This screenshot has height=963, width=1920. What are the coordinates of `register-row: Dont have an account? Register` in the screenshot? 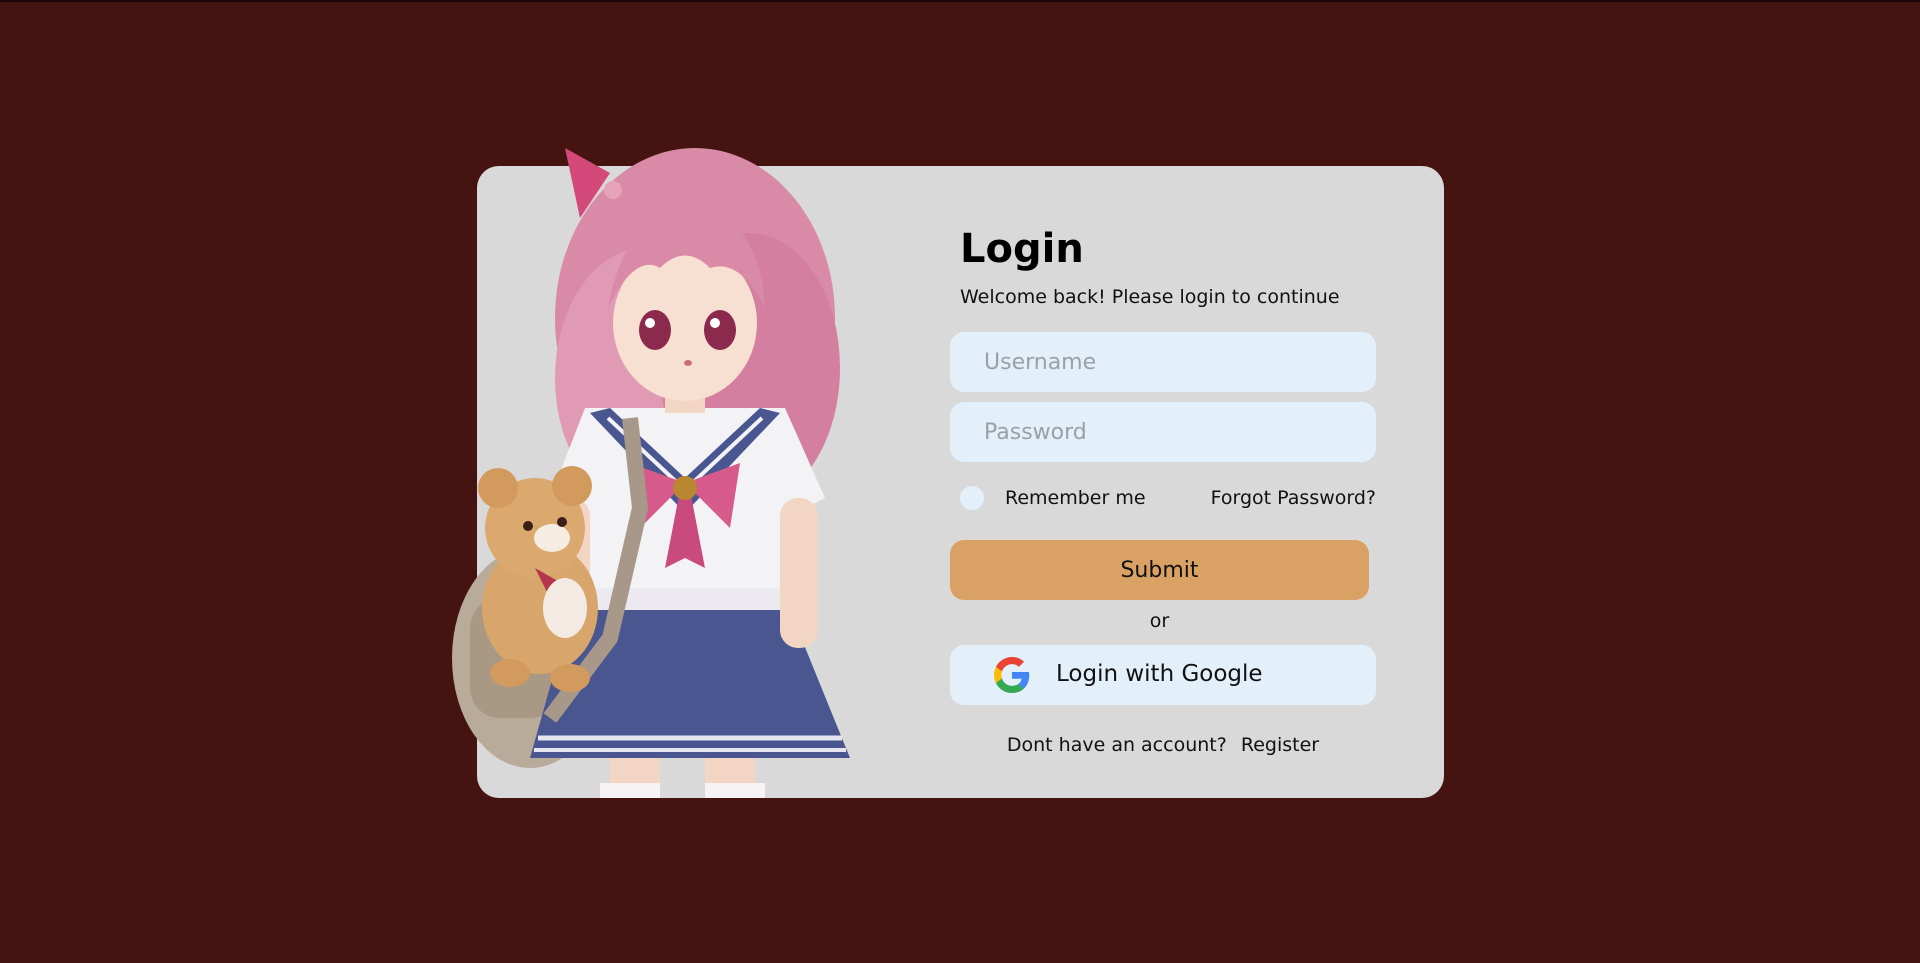 It's located at (1163, 745).